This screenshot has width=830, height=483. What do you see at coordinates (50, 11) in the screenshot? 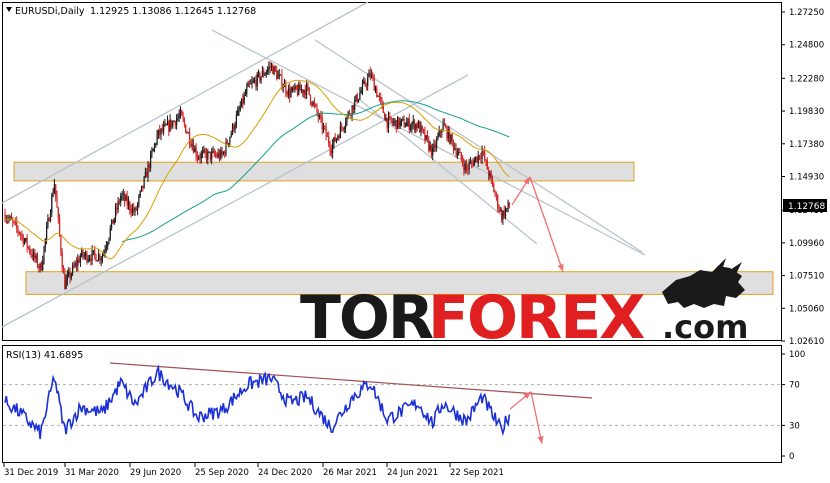
I see `symbol-title: EURUSDi,Daily` at bounding box center [50, 11].